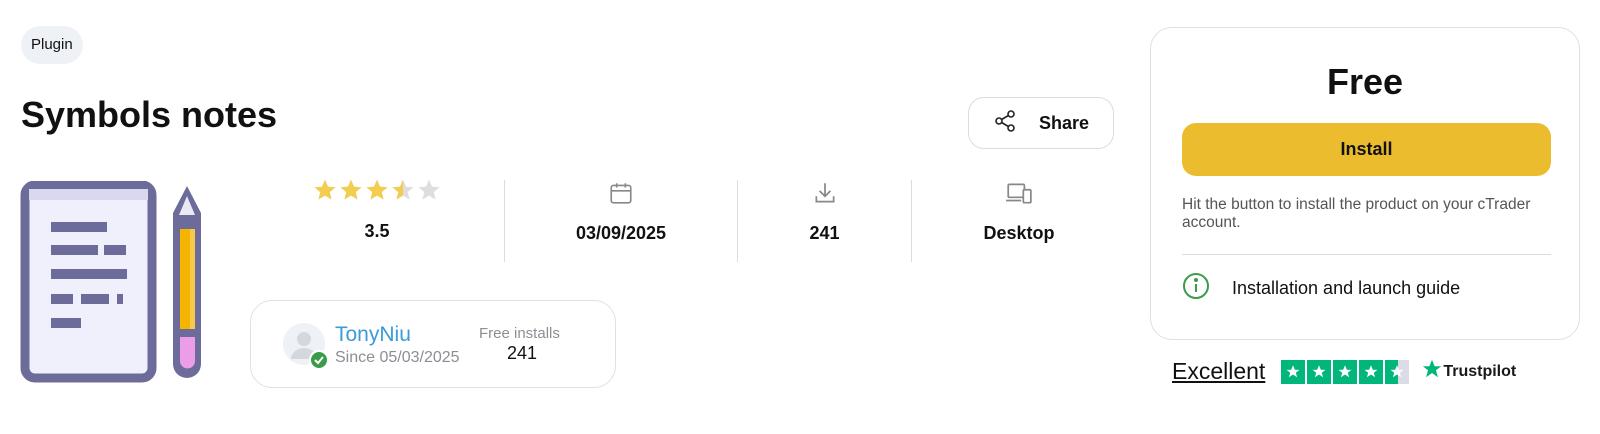  What do you see at coordinates (1432, 371) in the screenshot?
I see `trustpilot-star-icon` at bounding box center [1432, 371].